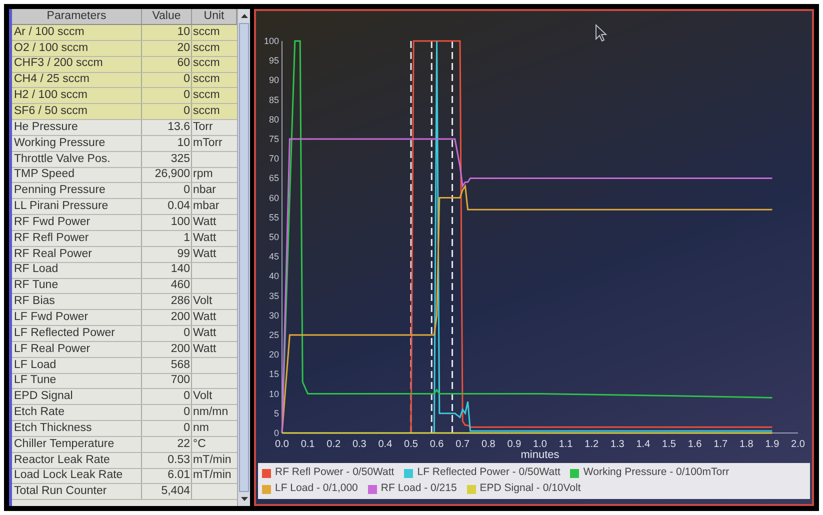  I want to click on parameter-unit: nbar, so click(204, 190).